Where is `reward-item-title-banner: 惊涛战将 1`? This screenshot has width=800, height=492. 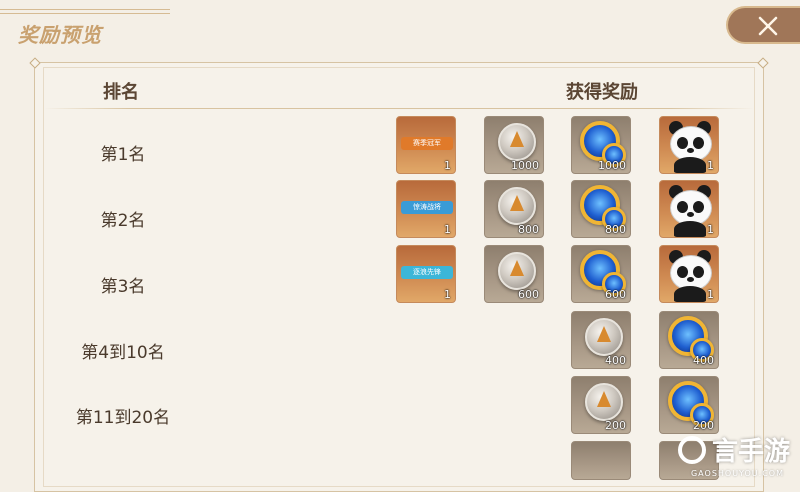
reward-item-title-banner: 惊涛战将 1 is located at coordinates (426, 209).